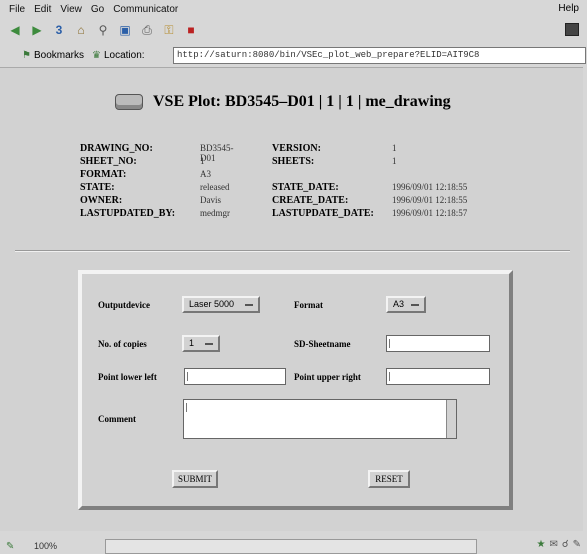  I want to click on bookmark-icon: ⚑, so click(26, 55).